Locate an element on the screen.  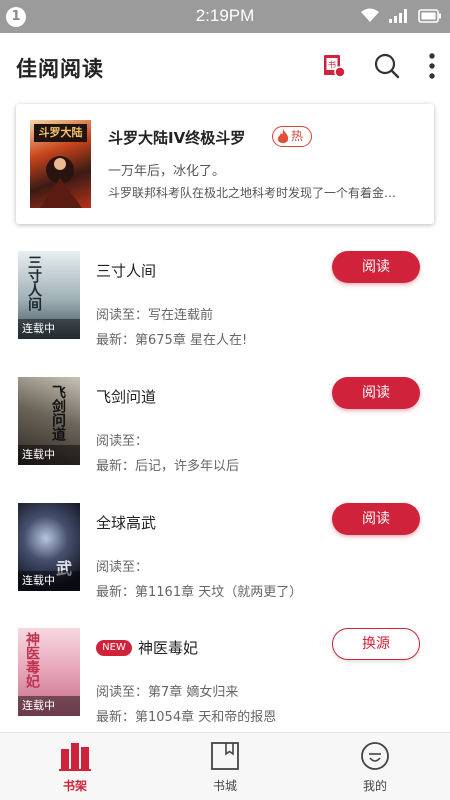
nav-bookshelf: 书架 is located at coordinates (75, 766).